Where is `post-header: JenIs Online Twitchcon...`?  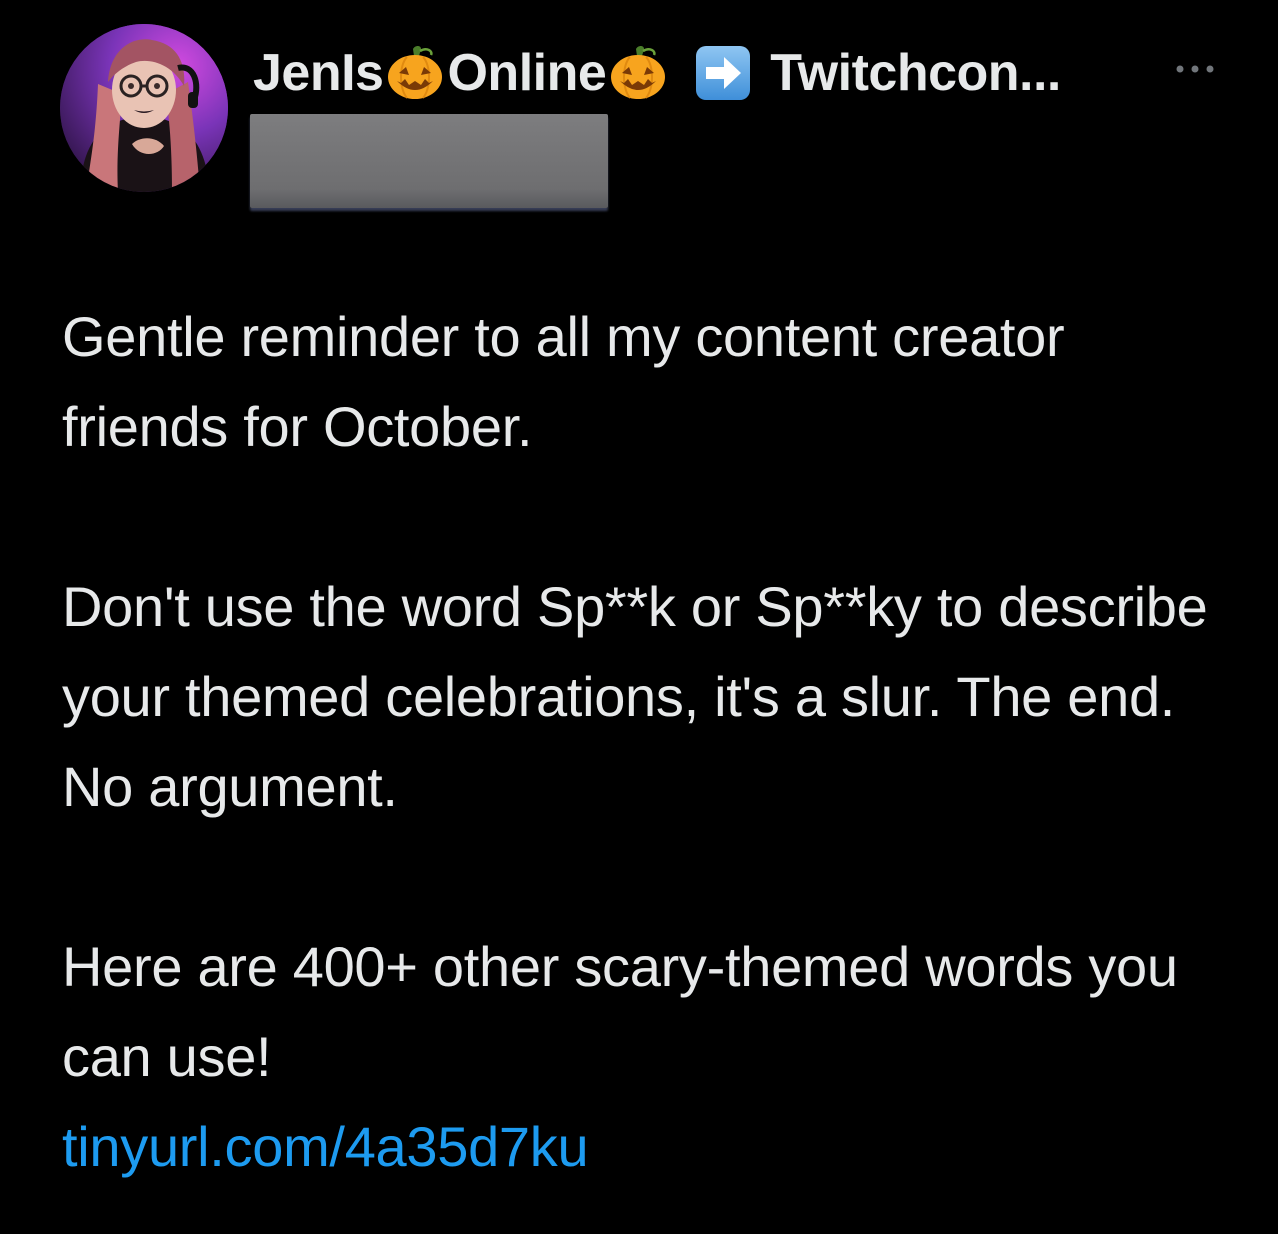
post-header: JenIs Online Twitchcon... is located at coordinates (657, 73).